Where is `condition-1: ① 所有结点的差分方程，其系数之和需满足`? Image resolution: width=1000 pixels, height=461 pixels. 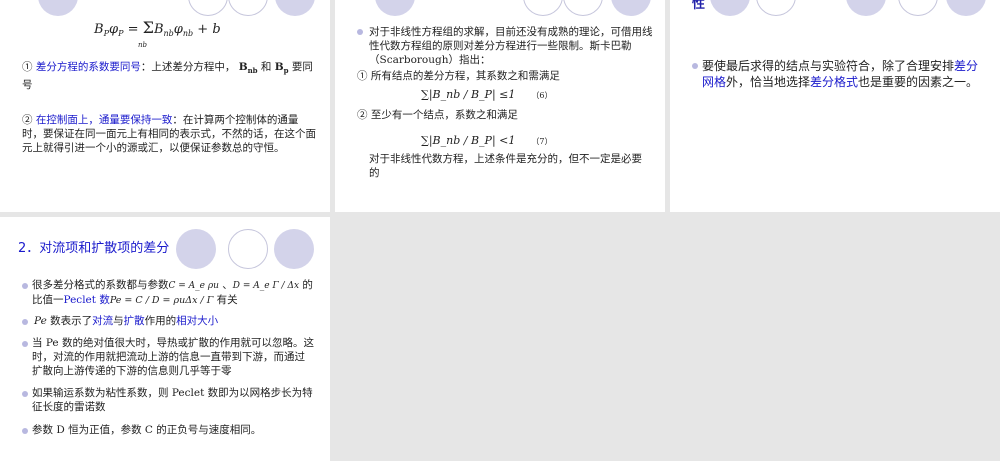 condition-1: ① 所有结点的差分方程，其系数之和需满足 is located at coordinates (458, 76).